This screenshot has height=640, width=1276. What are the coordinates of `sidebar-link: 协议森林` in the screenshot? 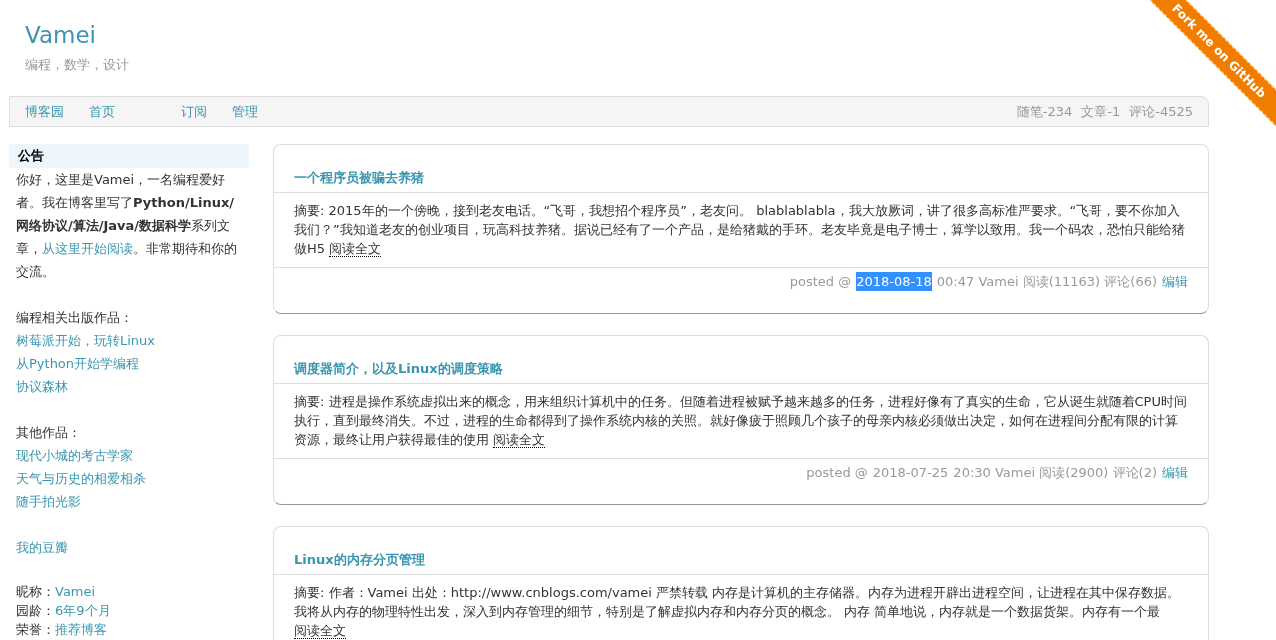 It's located at (42, 386).